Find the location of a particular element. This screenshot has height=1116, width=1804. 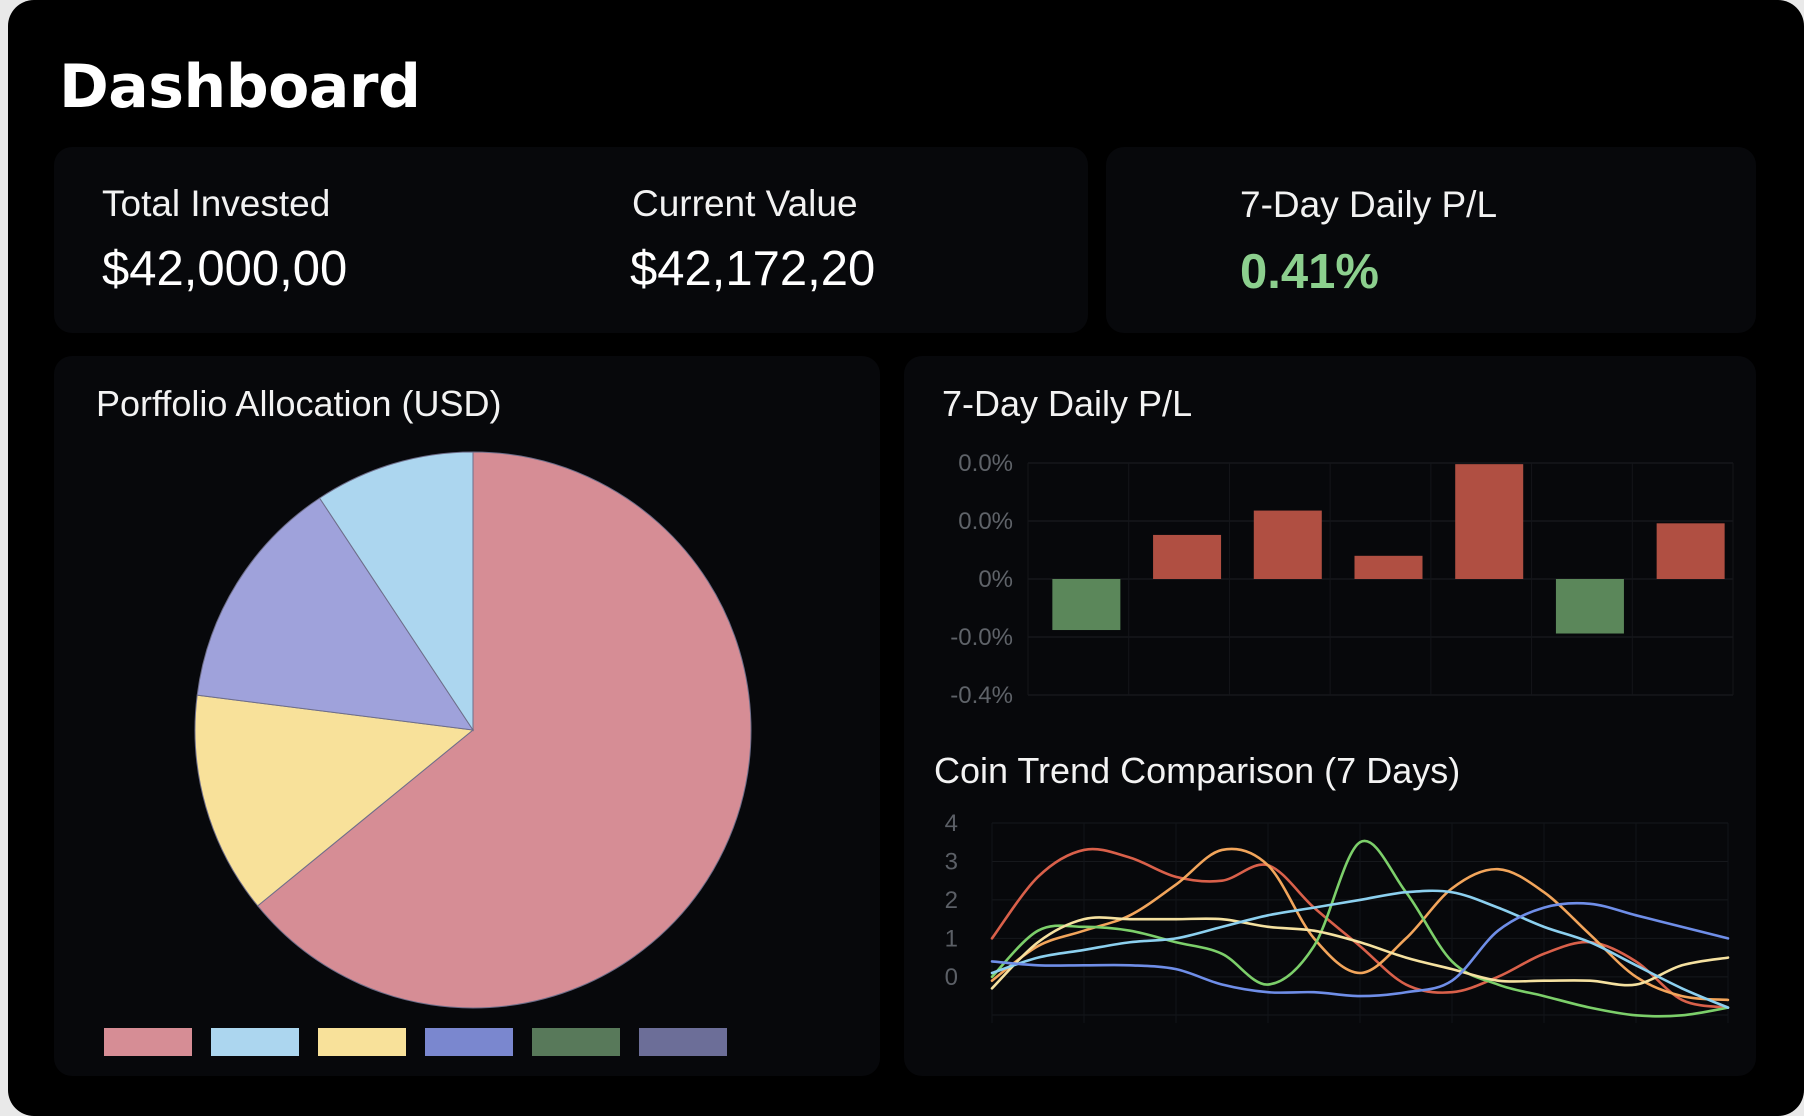

bar-chart-y-ticks: 0.0% 0.0% 0% -0.0% -0.4% is located at coordinates (981, 579).